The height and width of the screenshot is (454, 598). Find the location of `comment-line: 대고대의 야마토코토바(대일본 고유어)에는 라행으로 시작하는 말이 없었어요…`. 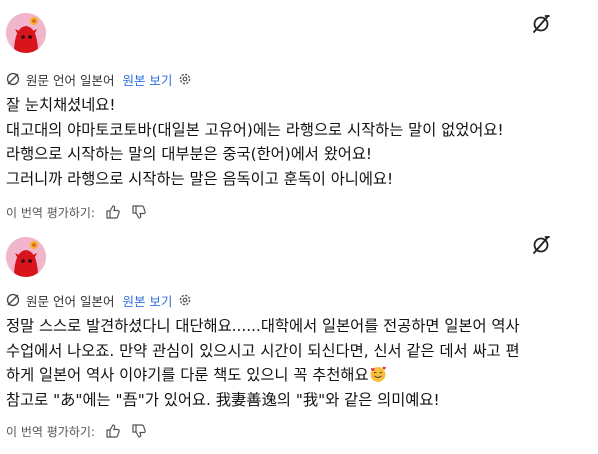

comment-line: 대고대의 야마토코토바(대일본 고유어)에는 라행으로 시작하는 말이 없었어요… is located at coordinates (255, 129).